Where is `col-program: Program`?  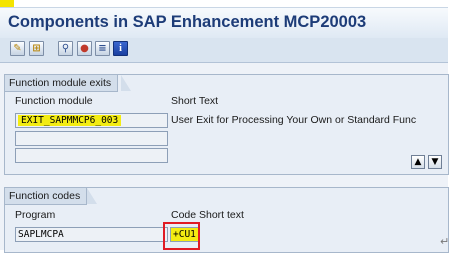
col-program: Program is located at coordinates (35, 215).